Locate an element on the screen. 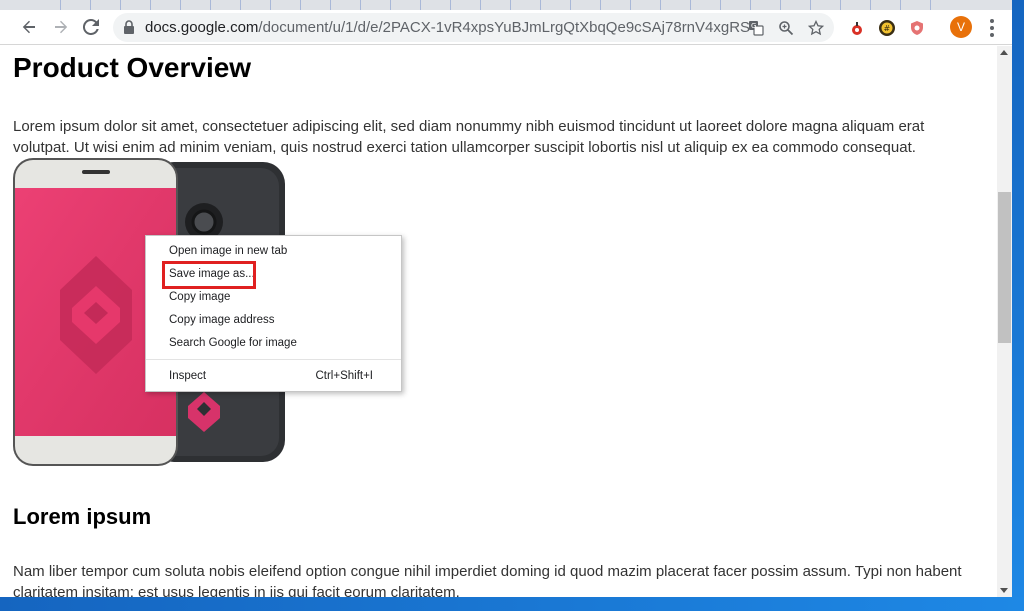 The height and width of the screenshot is (611, 1024). section-heading: Lorem ipsum is located at coordinates (82, 516).